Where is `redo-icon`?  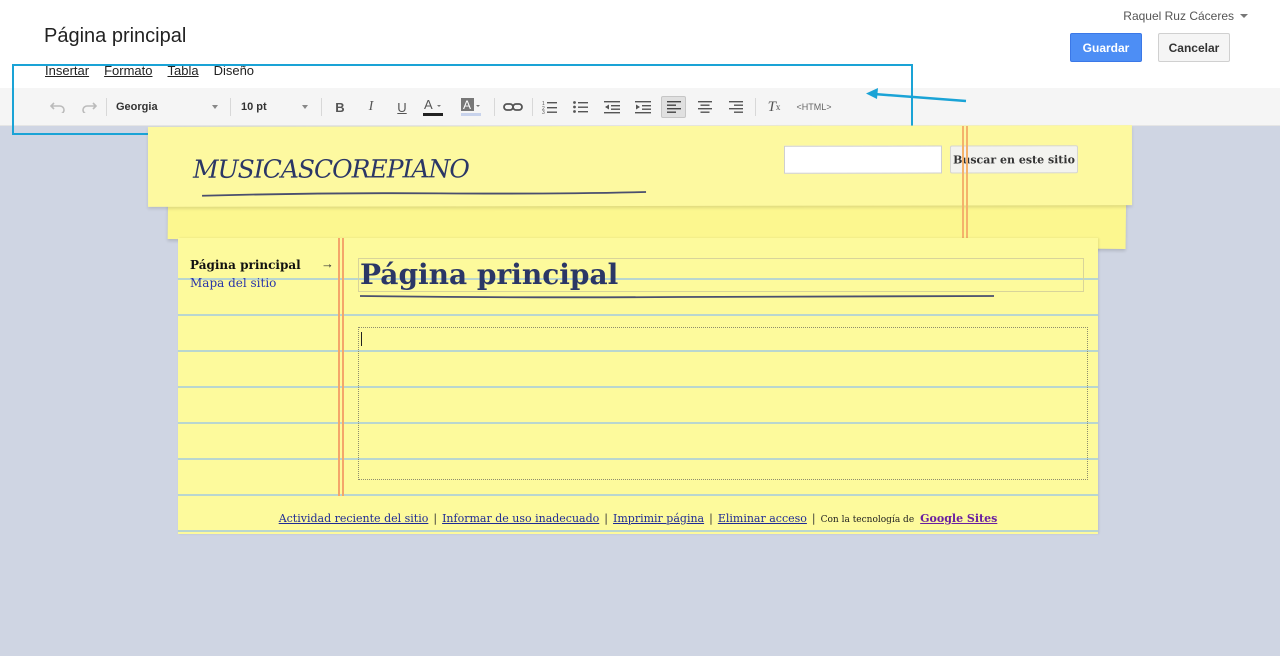 redo-icon is located at coordinates (89, 107).